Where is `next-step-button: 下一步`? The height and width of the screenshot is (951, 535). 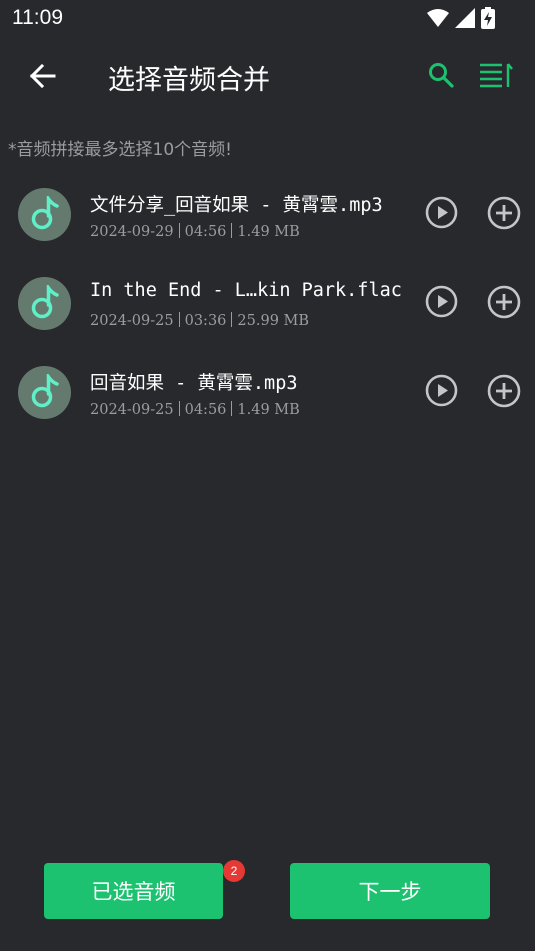 next-step-button: 下一步 is located at coordinates (390, 891).